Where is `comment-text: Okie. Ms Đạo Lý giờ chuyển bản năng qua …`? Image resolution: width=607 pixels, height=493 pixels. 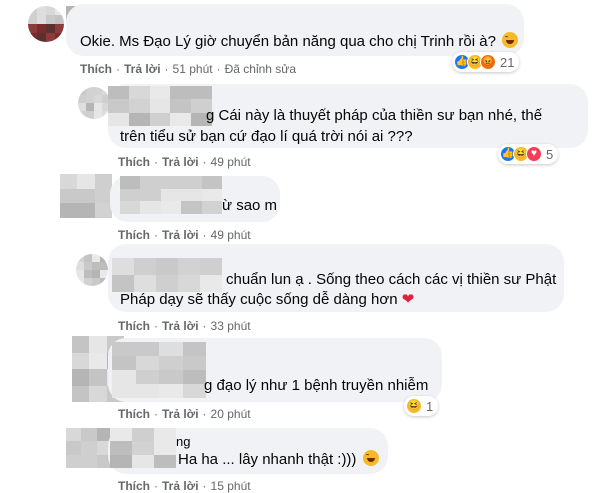
comment-text: Okie. Ms Đạo Lý giờ chuyển bản năng qua … is located at coordinates (288, 41).